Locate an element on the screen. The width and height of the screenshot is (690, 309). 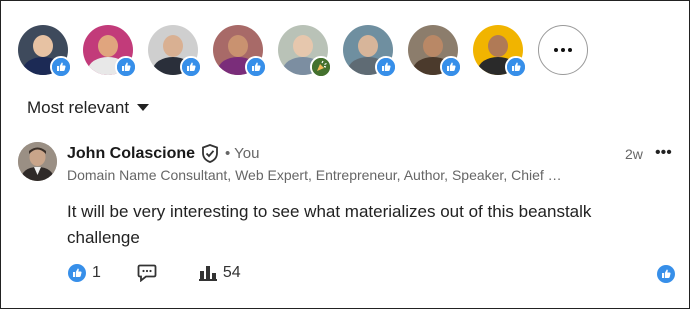
comment-bubble-icon is located at coordinates (147, 273).